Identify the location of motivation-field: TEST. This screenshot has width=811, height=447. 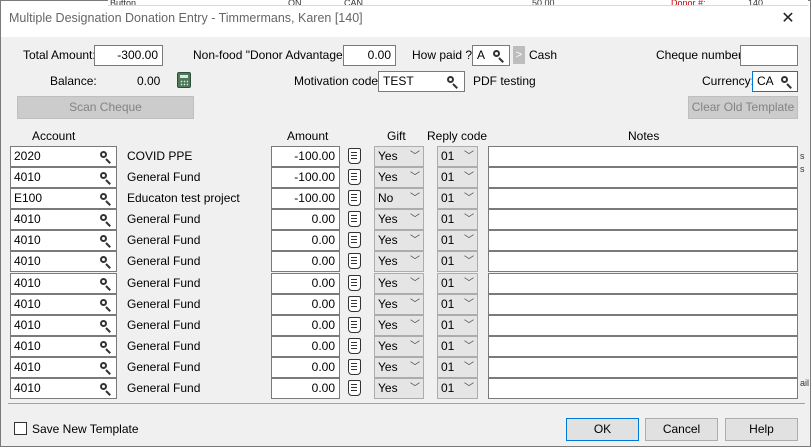
(421, 81).